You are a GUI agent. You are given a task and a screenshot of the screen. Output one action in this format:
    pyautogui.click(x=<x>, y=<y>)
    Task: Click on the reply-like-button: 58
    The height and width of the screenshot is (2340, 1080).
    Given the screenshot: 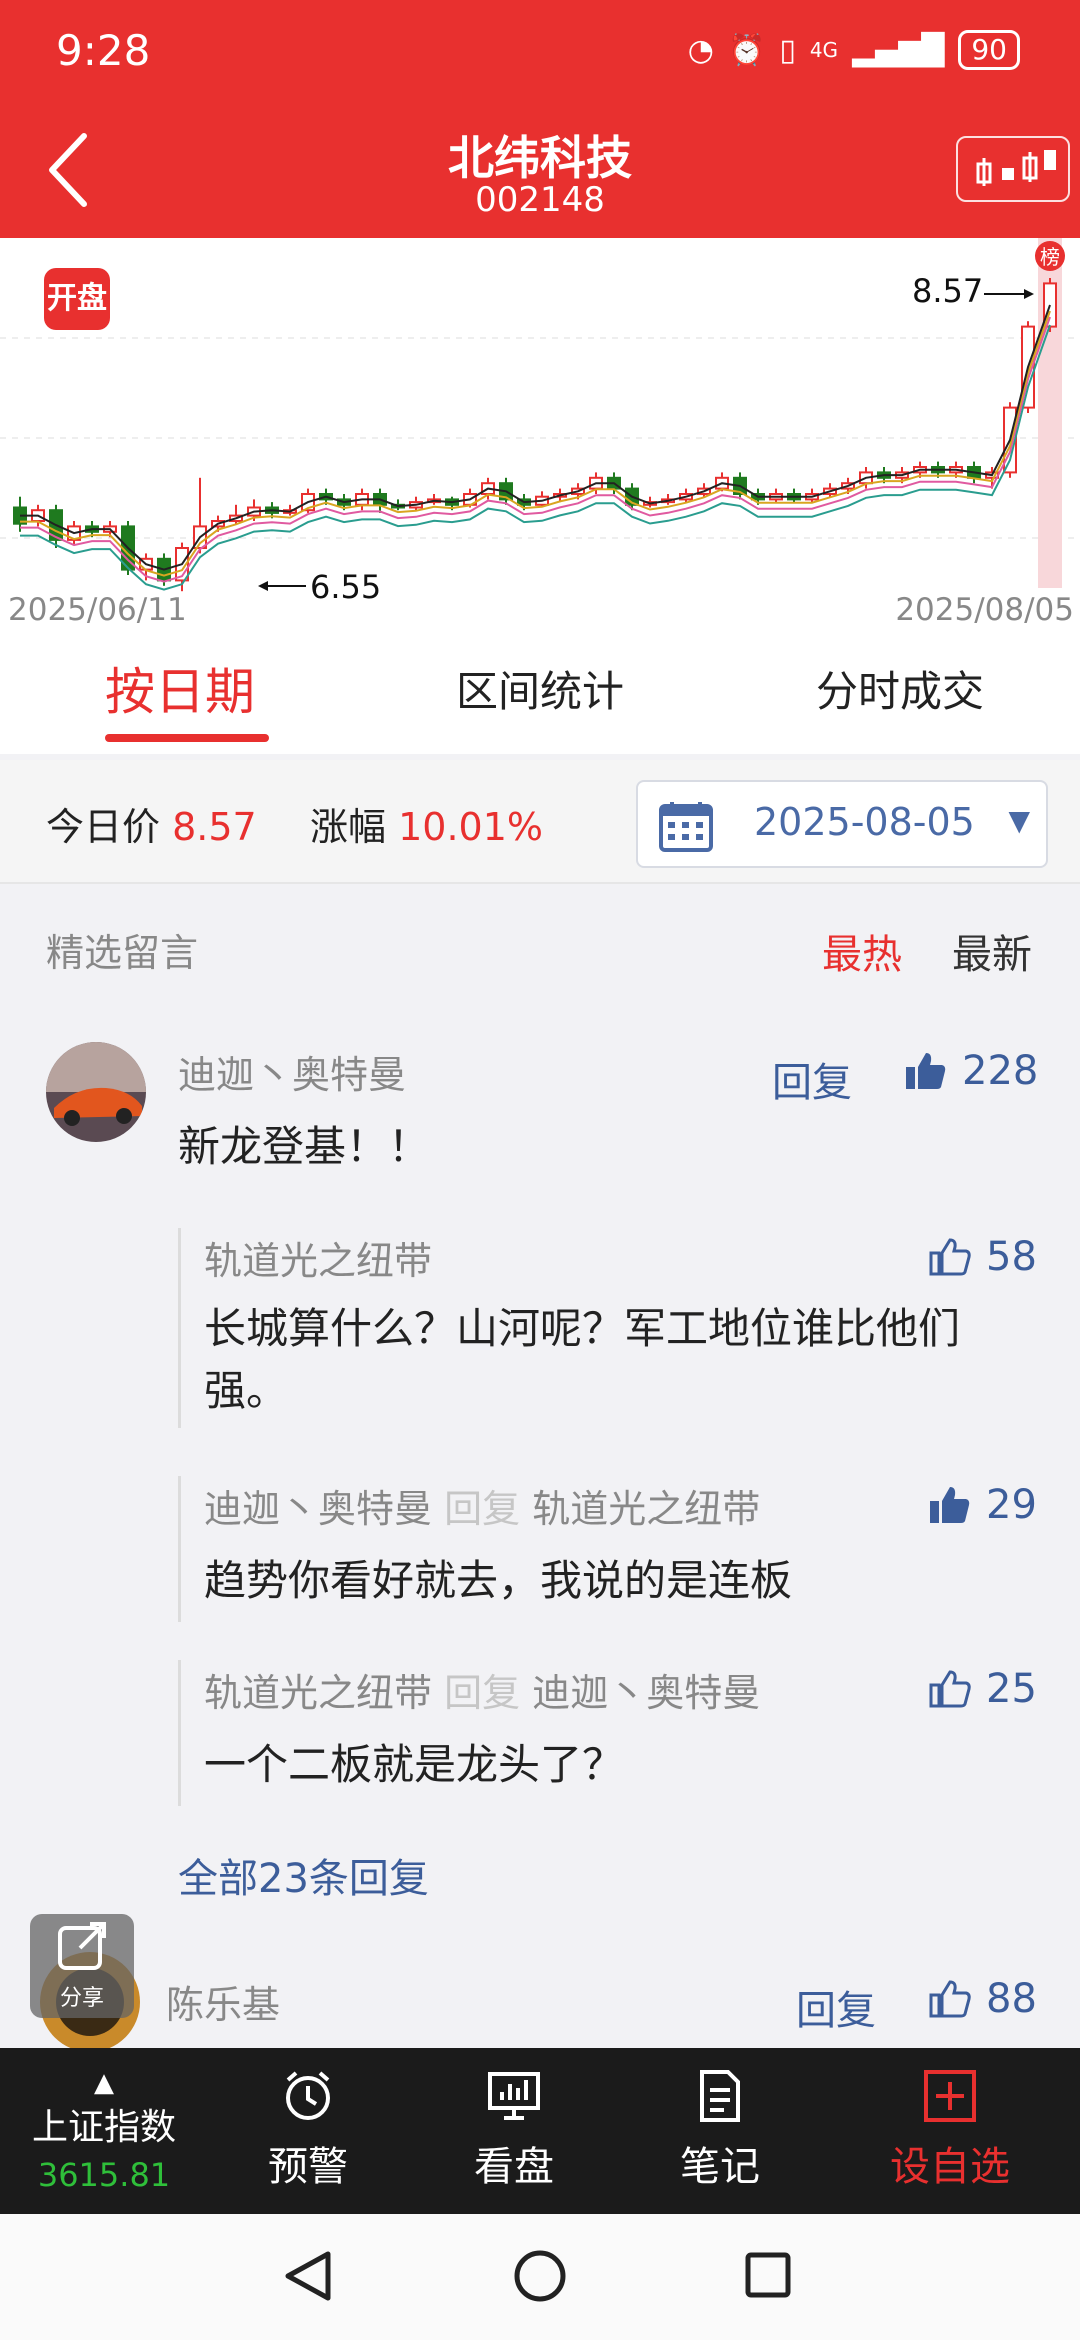 What is the action you would take?
    pyautogui.click(x=982, y=1257)
    